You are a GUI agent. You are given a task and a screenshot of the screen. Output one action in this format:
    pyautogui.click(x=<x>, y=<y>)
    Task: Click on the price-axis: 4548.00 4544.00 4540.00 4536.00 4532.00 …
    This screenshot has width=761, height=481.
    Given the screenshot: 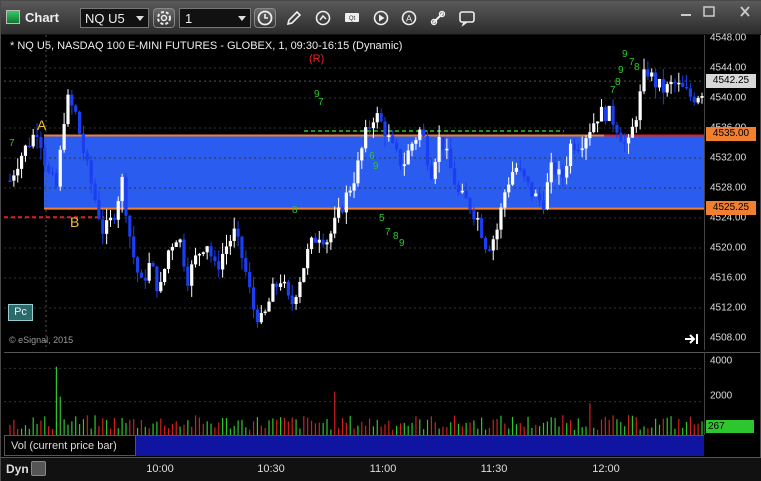 What is the action you would take?
    pyautogui.click(x=732, y=191)
    